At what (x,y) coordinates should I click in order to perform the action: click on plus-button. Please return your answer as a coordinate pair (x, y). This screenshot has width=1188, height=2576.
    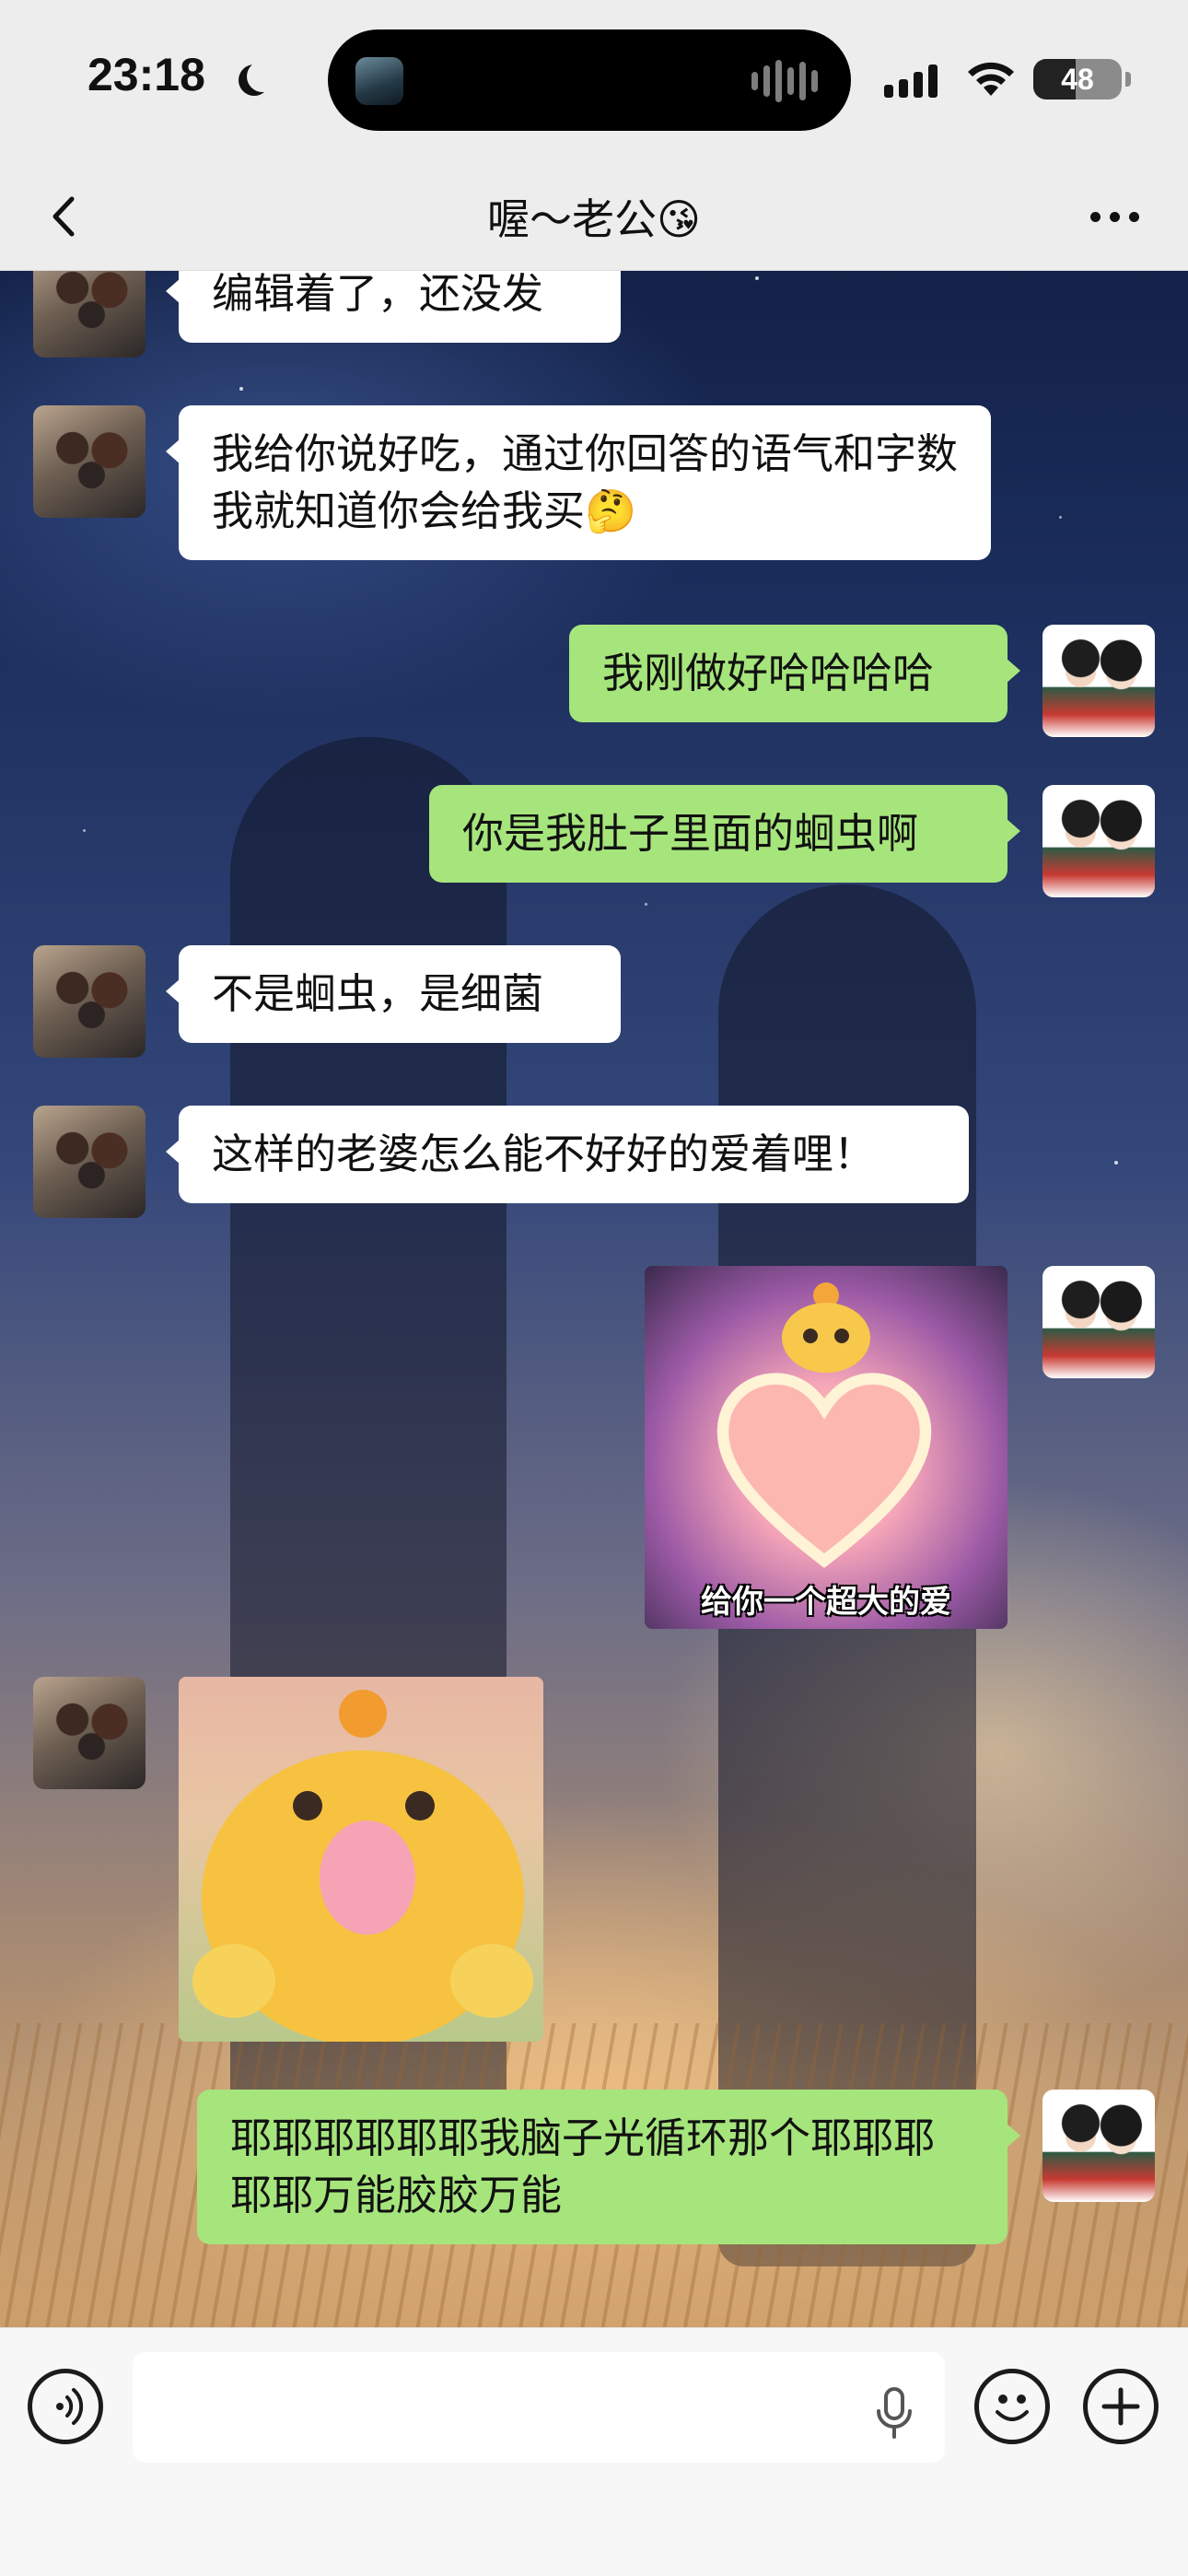
    Looking at the image, I should click on (1121, 2406).